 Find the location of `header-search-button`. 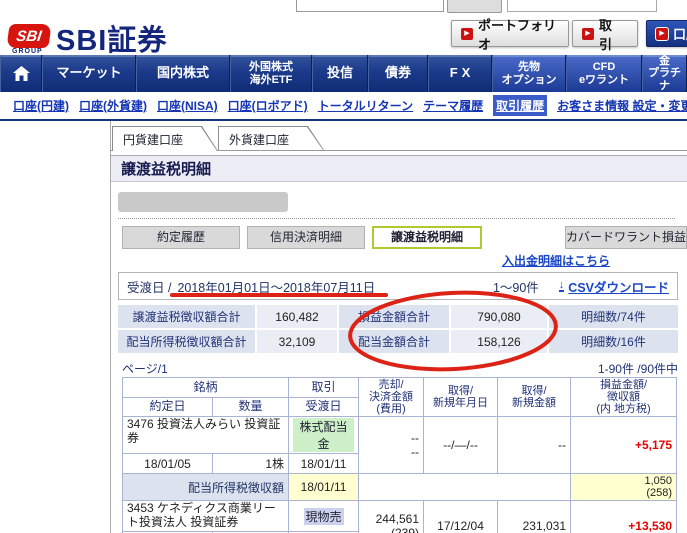

header-search-button is located at coordinates (474, 6).